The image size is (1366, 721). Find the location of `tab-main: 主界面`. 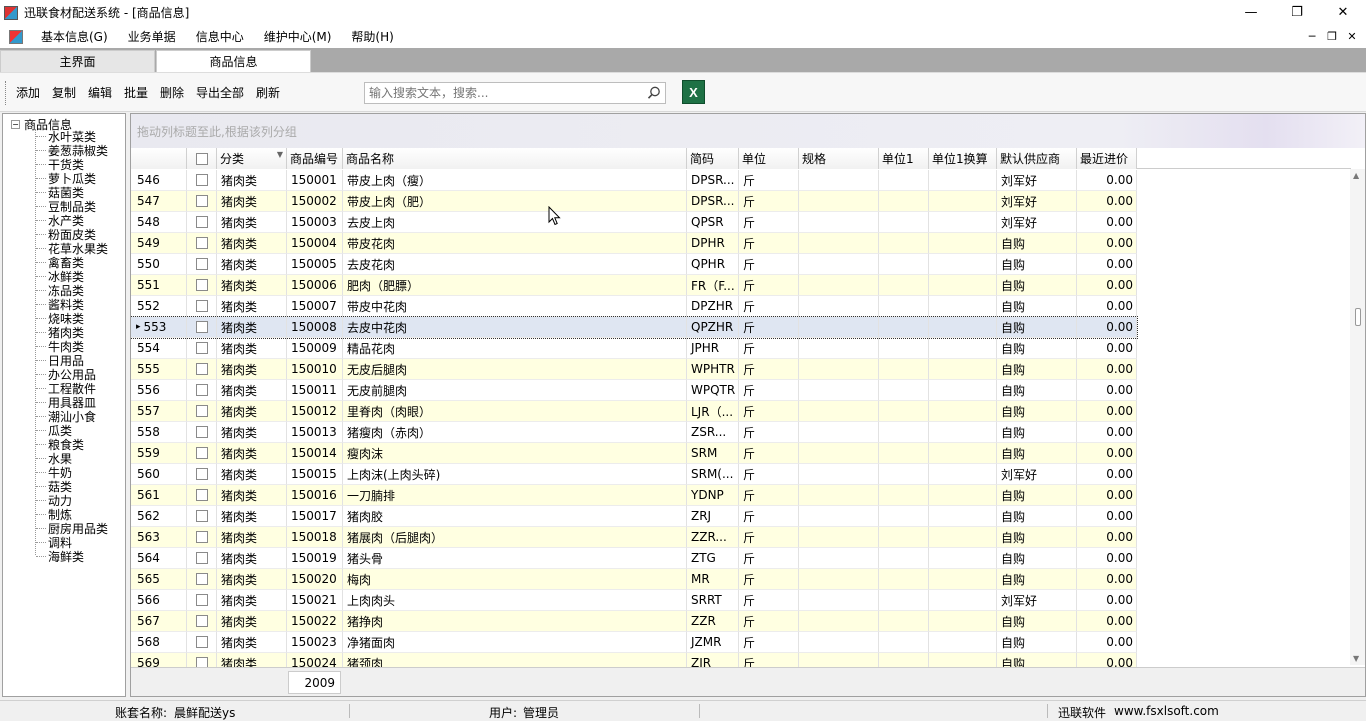

tab-main: 主界面 is located at coordinates (77, 61).